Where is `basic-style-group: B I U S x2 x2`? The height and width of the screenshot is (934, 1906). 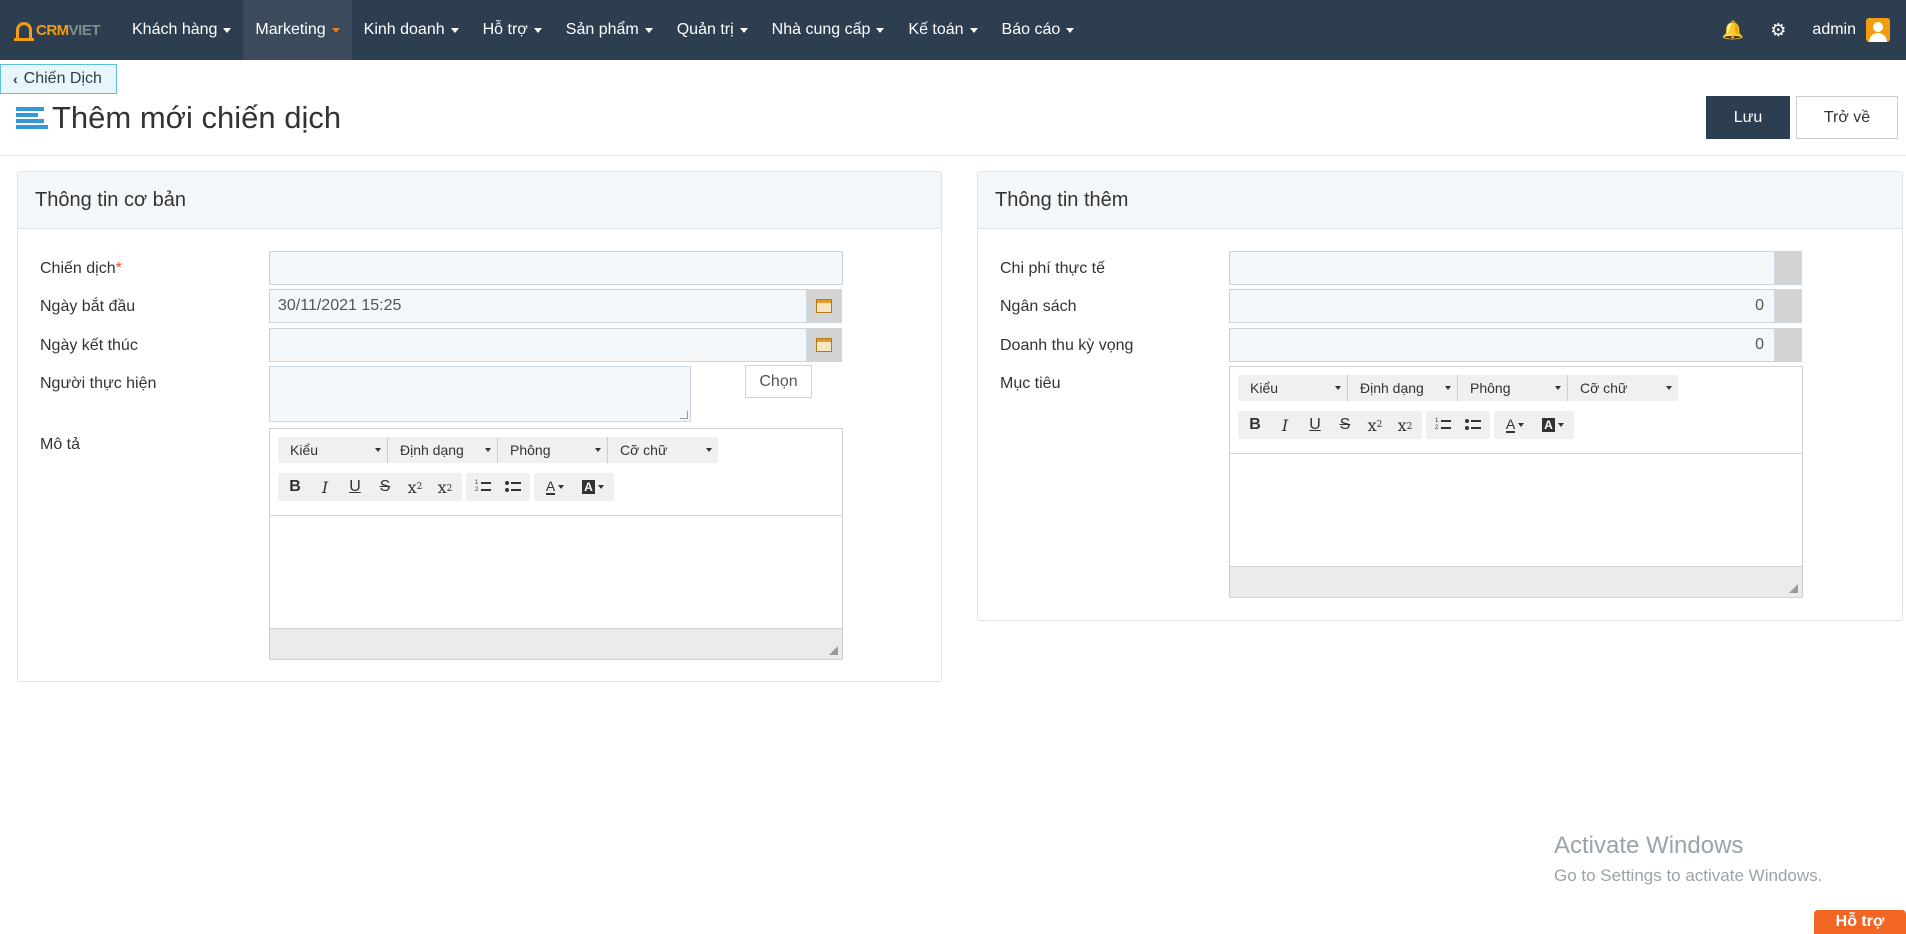 basic-style-group: B I U S x2 x2 is located at coordinates (370, 487).